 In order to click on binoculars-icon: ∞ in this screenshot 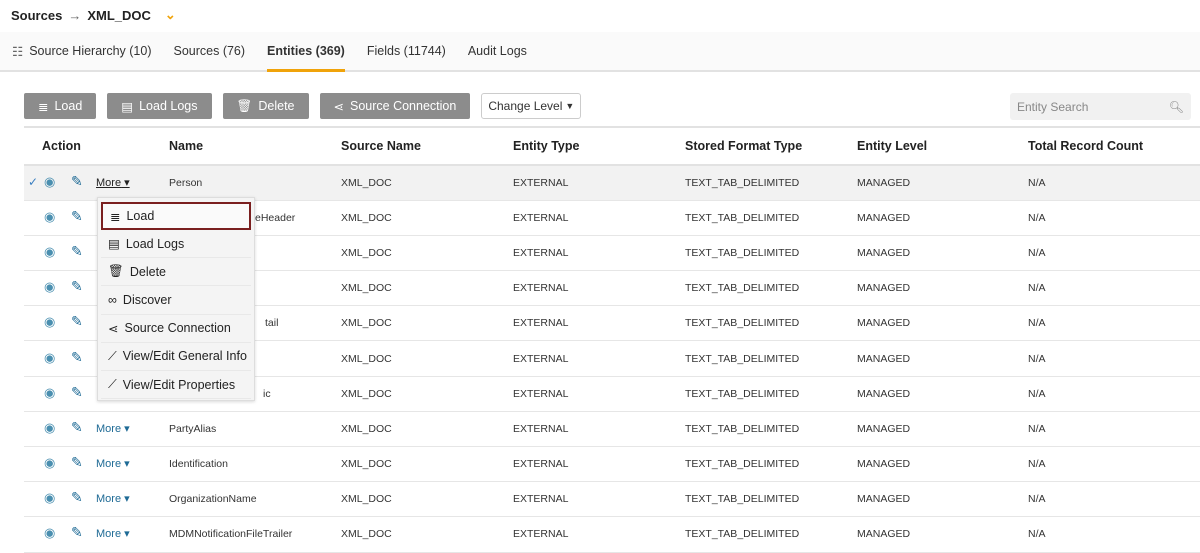, I will do `click(112, 299)`.